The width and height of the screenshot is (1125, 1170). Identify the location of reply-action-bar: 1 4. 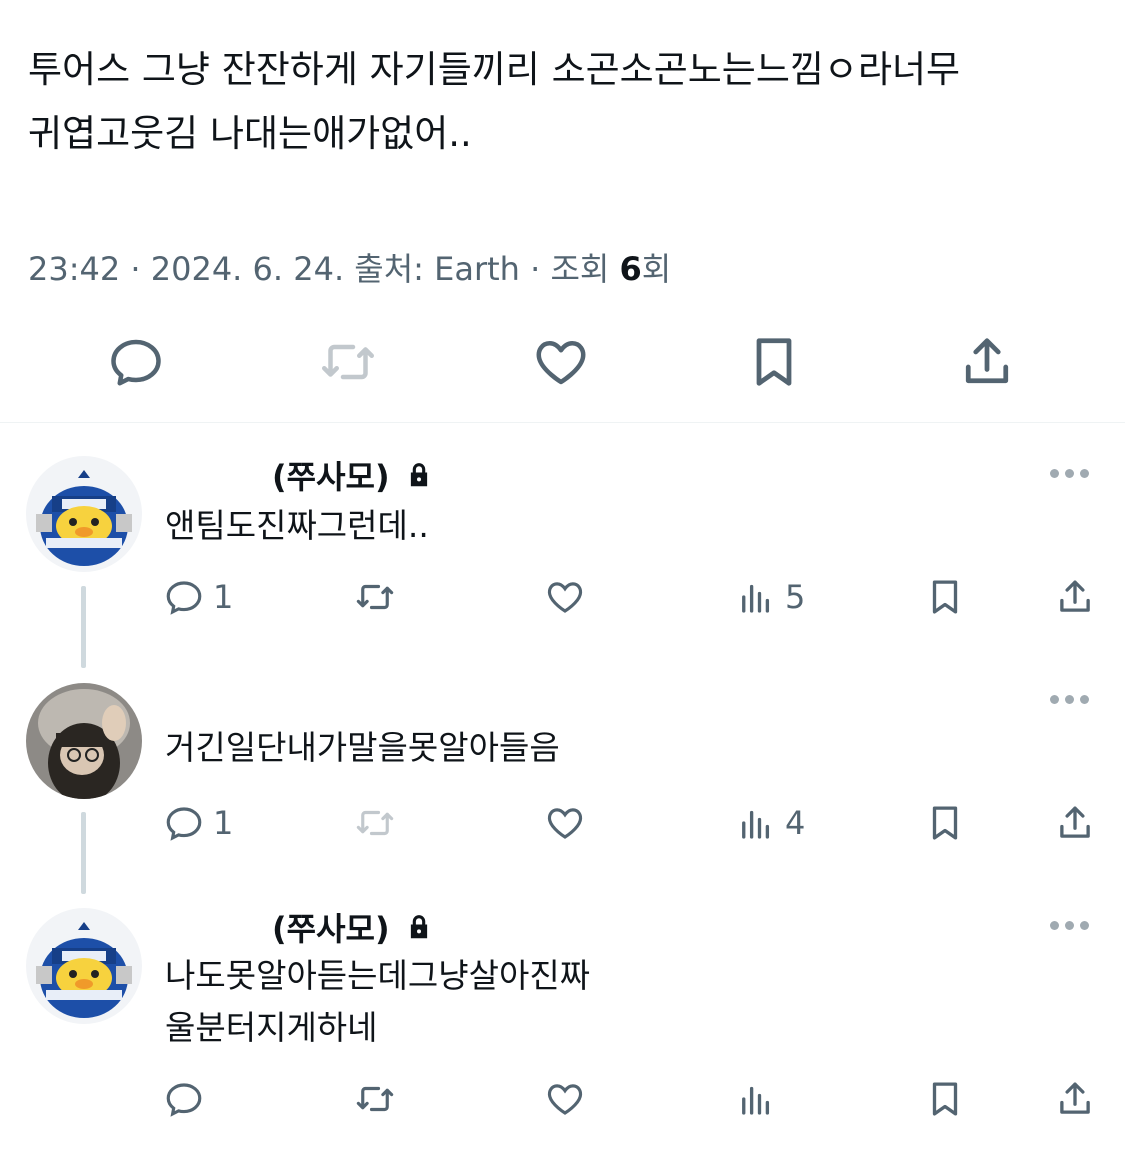
(562, 827).